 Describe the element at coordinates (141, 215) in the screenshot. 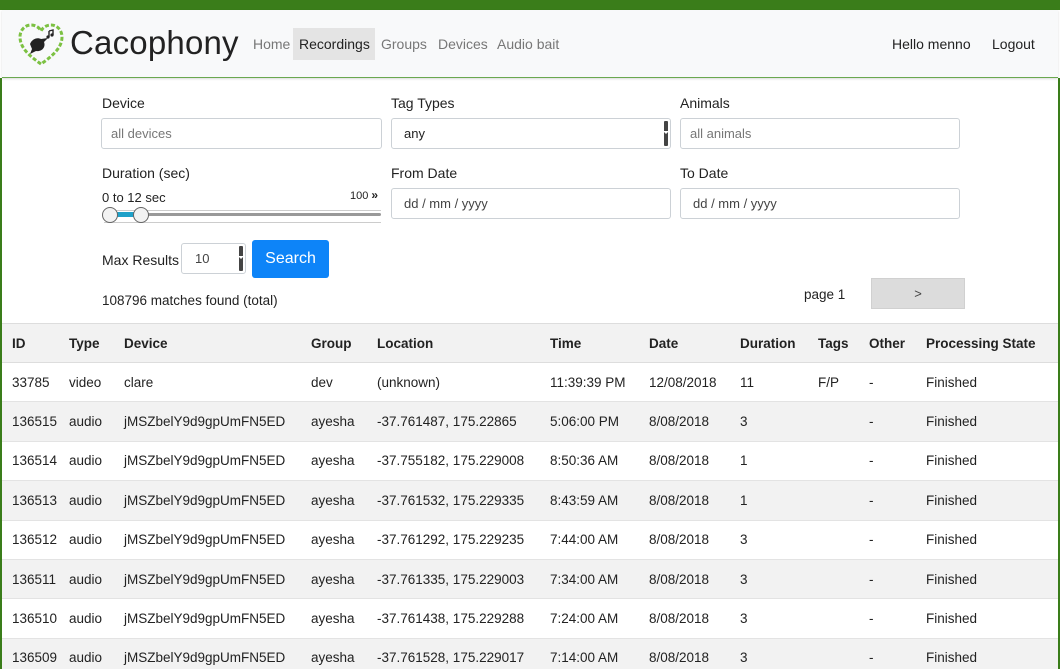

I see `duration-max-handle` at that location.